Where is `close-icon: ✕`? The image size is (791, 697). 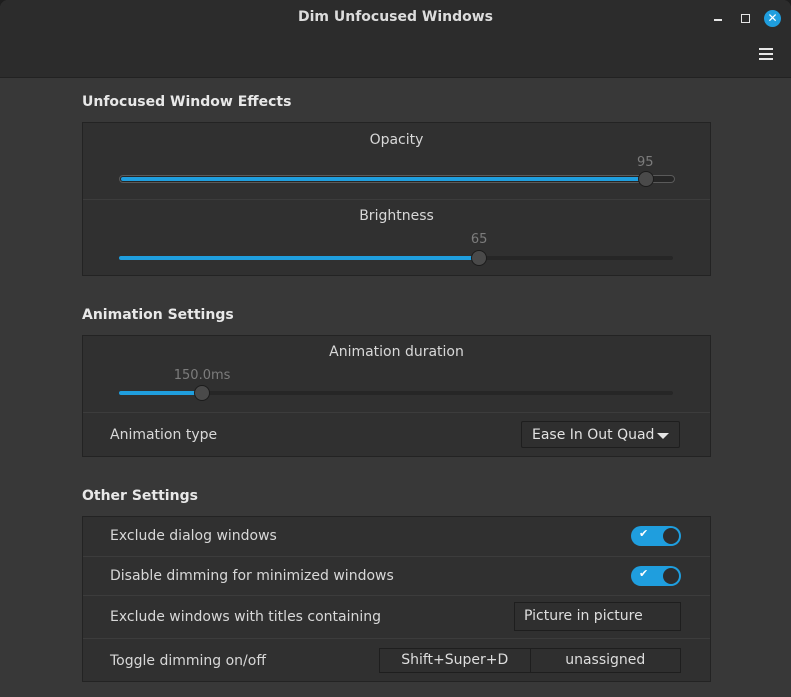
close-icon: ✕ is located at coordinates (772, 18).